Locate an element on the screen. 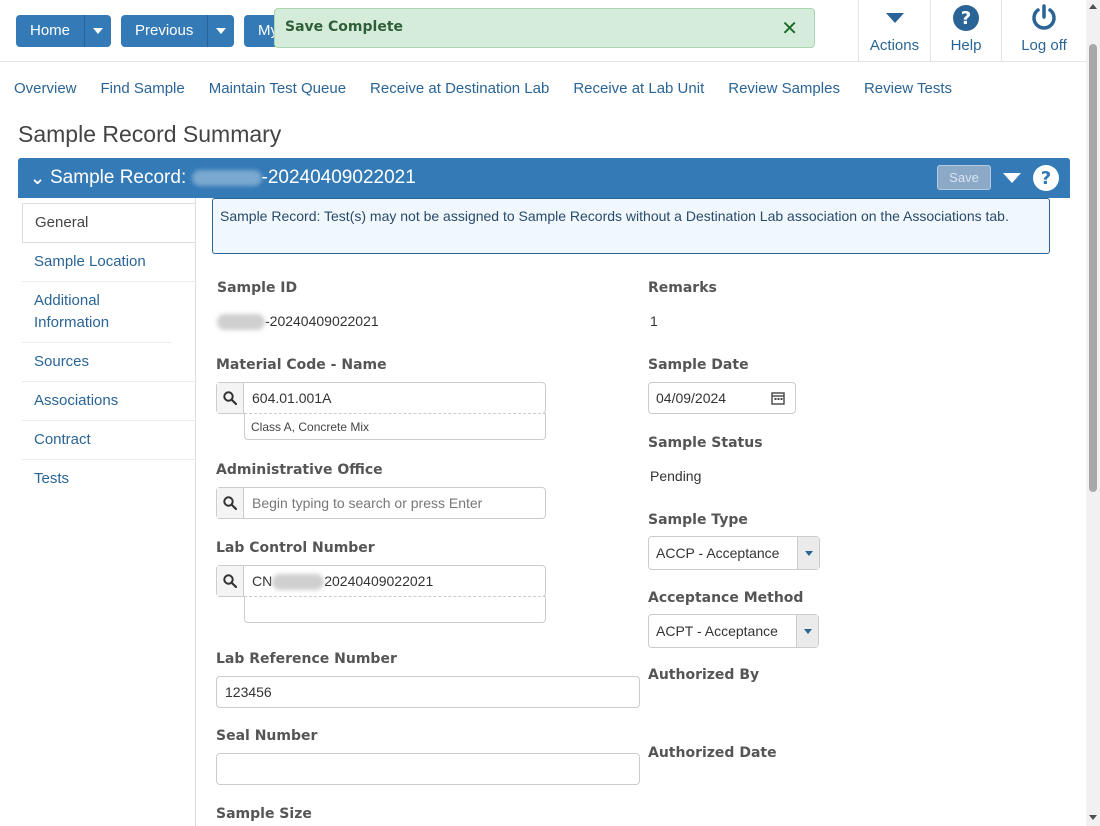 Image resolution: width=1100 pixels, height=826 pixels. nav-review-tests: Review Tests is located at coordinates (908, 88).